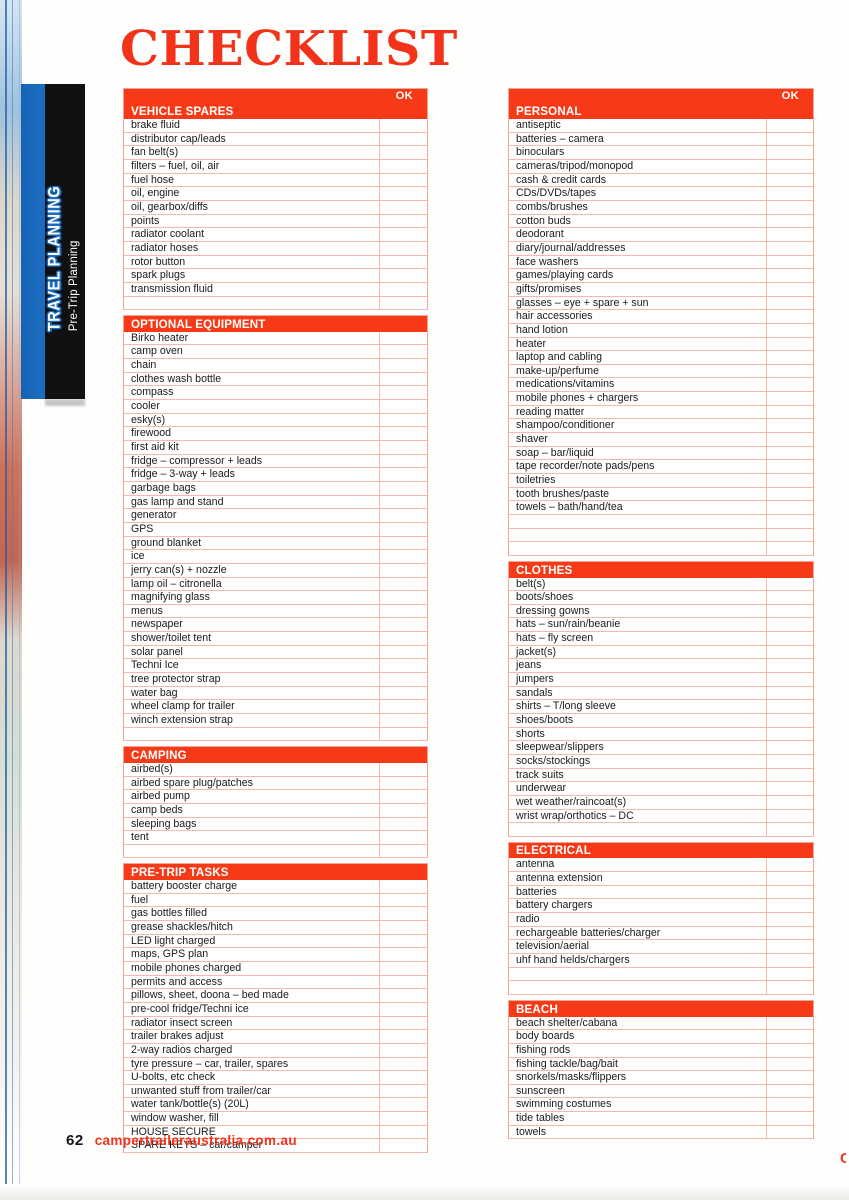 The image size is (849, 1200). I want to click on checklist-row: rotor button, so click(275, 262).